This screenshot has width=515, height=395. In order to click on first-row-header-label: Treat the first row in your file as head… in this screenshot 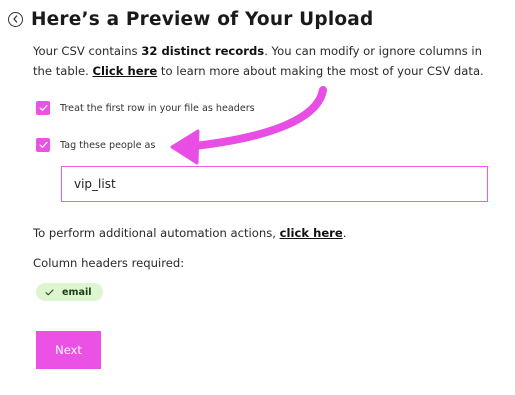, I will do `click(157, 108)`.